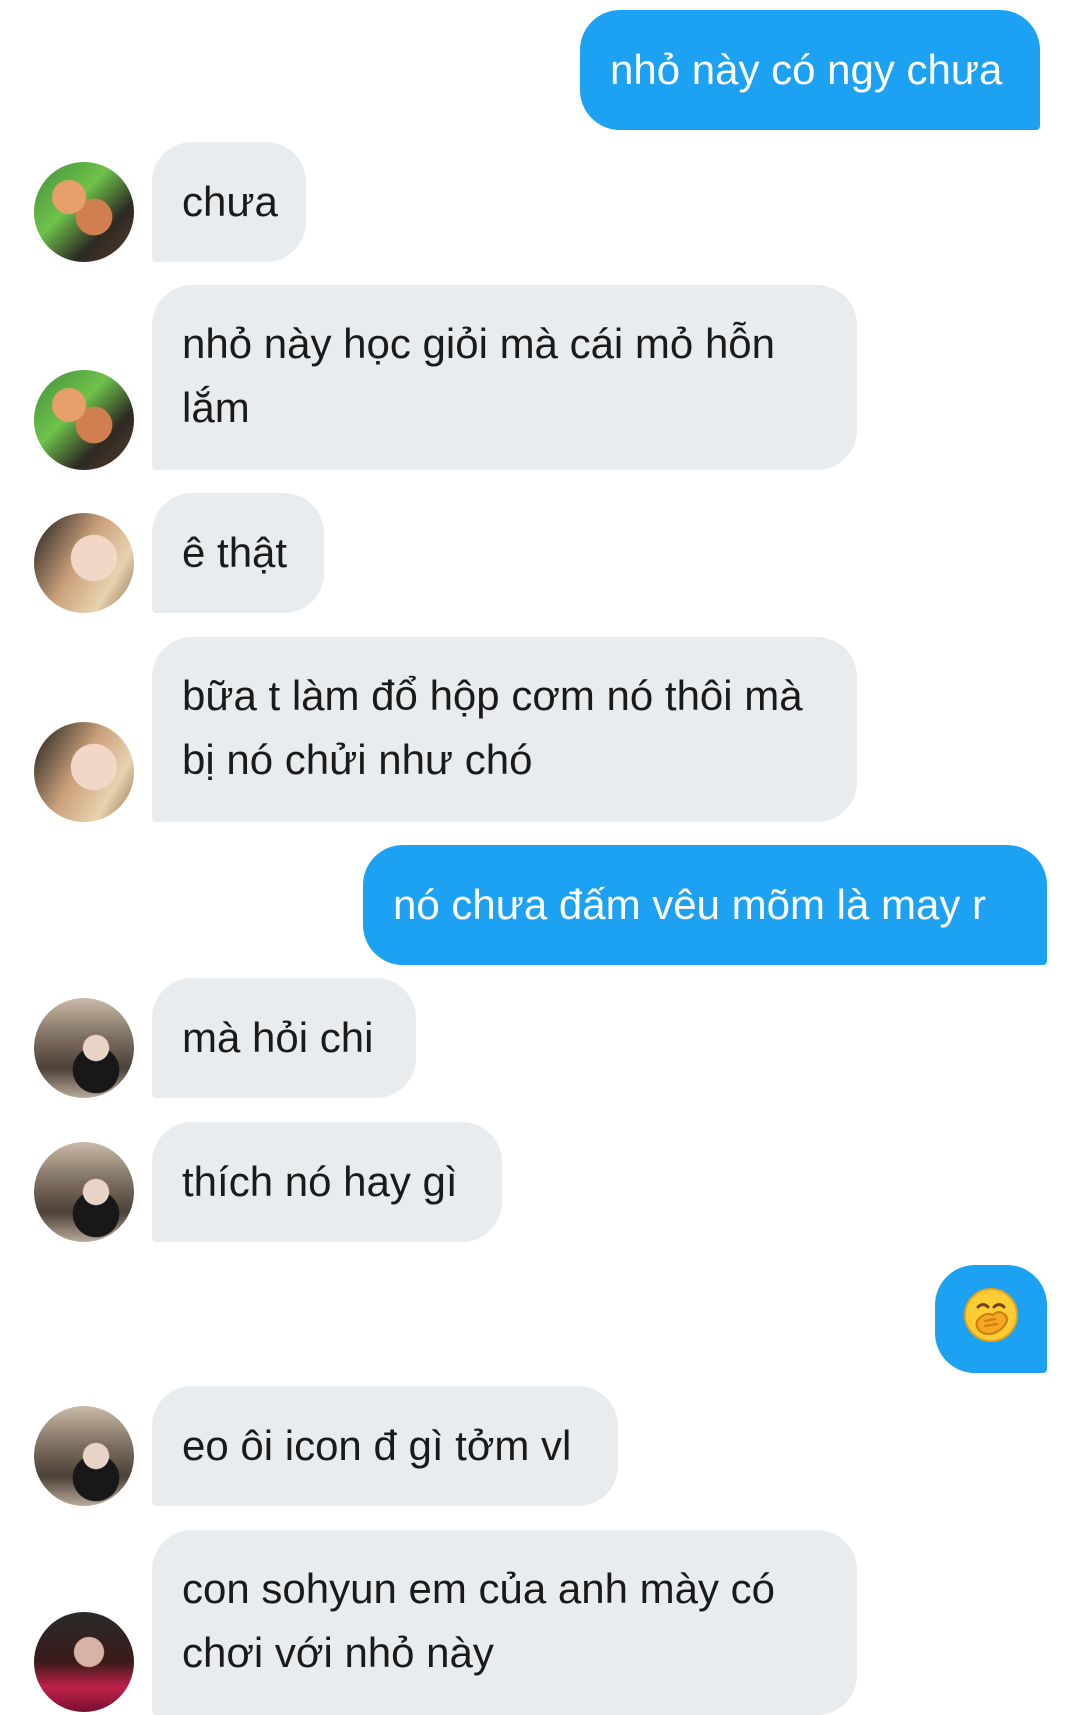 The height and width of the screenshot is (1715, 1080). I want to click on message-bubble-outgoing: nhỏ này có ngy chưa, so click(810, 70).